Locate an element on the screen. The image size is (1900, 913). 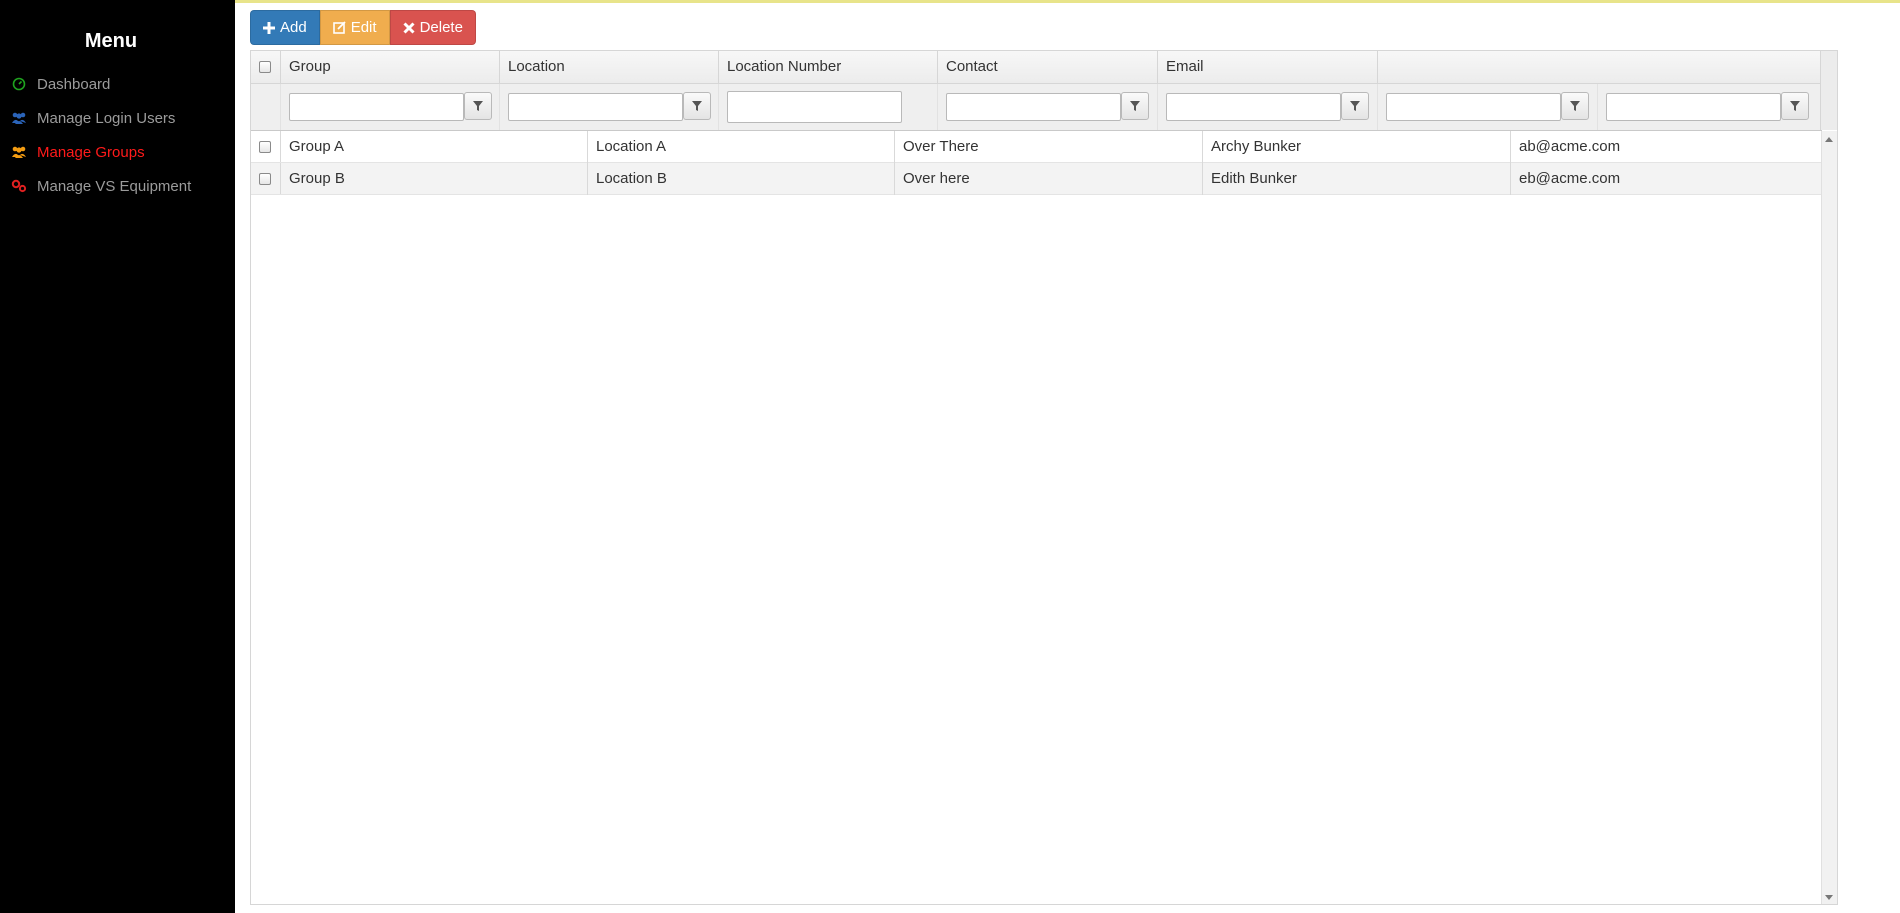
cell-location: Location B is located at coordinates (741, 179).